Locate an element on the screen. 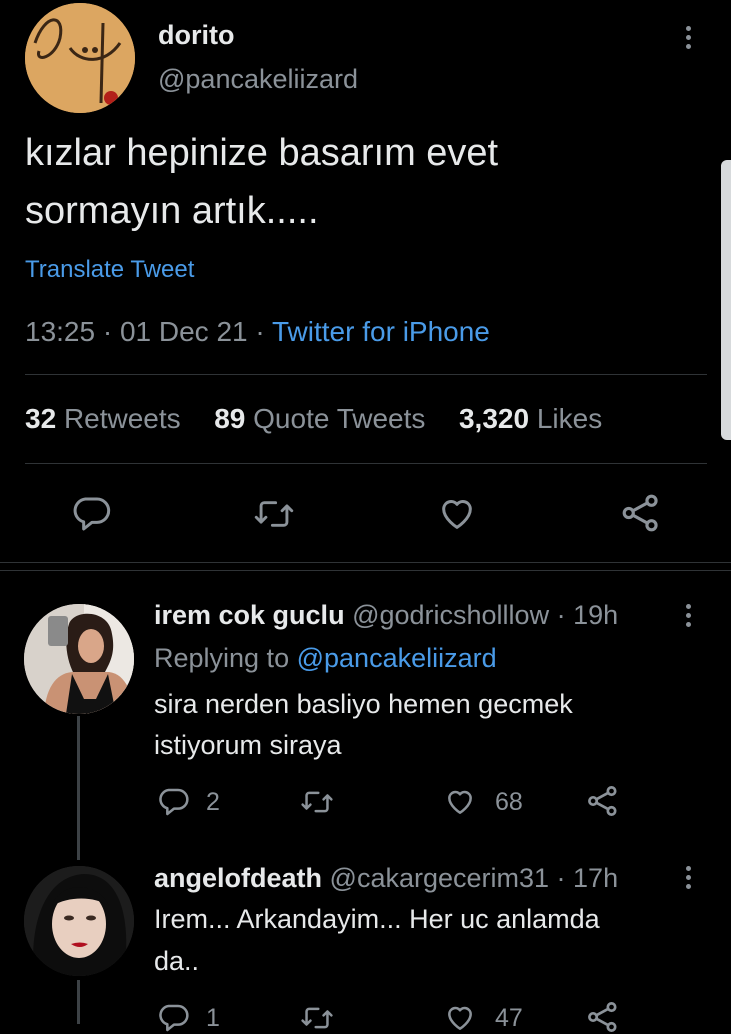 The height and width of the screenshot is (1034, 731). retweets-count: 32 is located at coordinates (41, 418).